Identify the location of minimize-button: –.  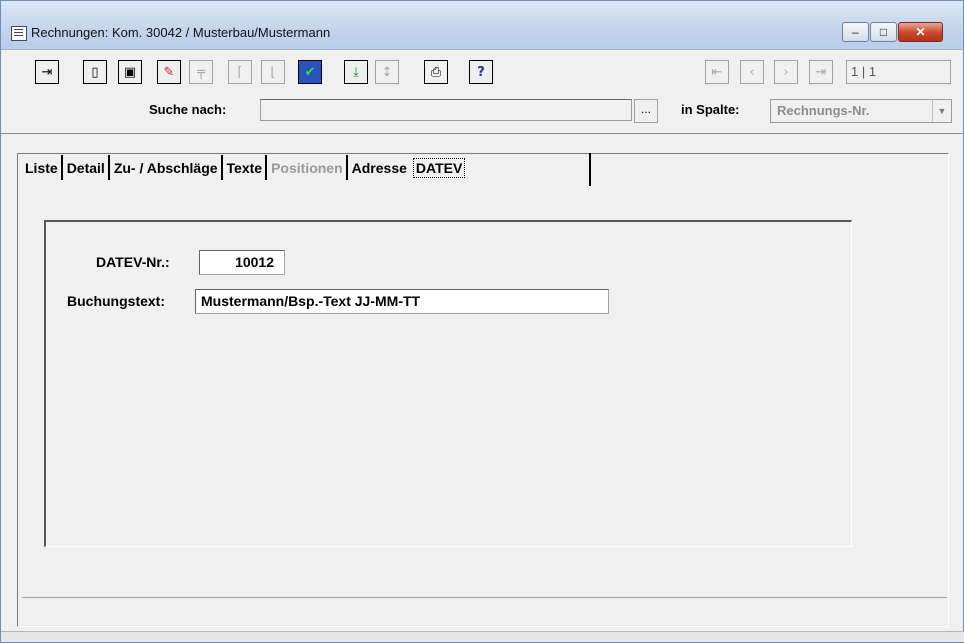
(855, 32).